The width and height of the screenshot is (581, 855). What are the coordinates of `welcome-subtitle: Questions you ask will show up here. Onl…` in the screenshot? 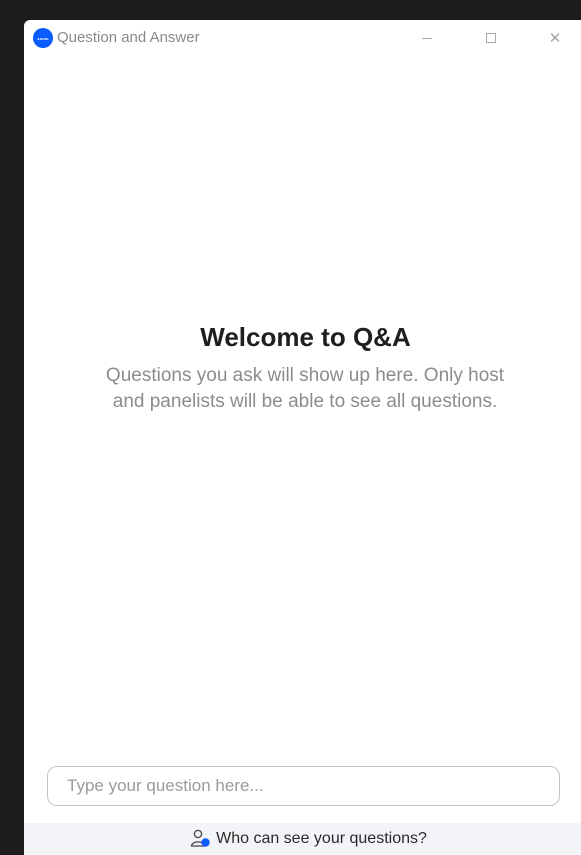 It's located at (305, 388).